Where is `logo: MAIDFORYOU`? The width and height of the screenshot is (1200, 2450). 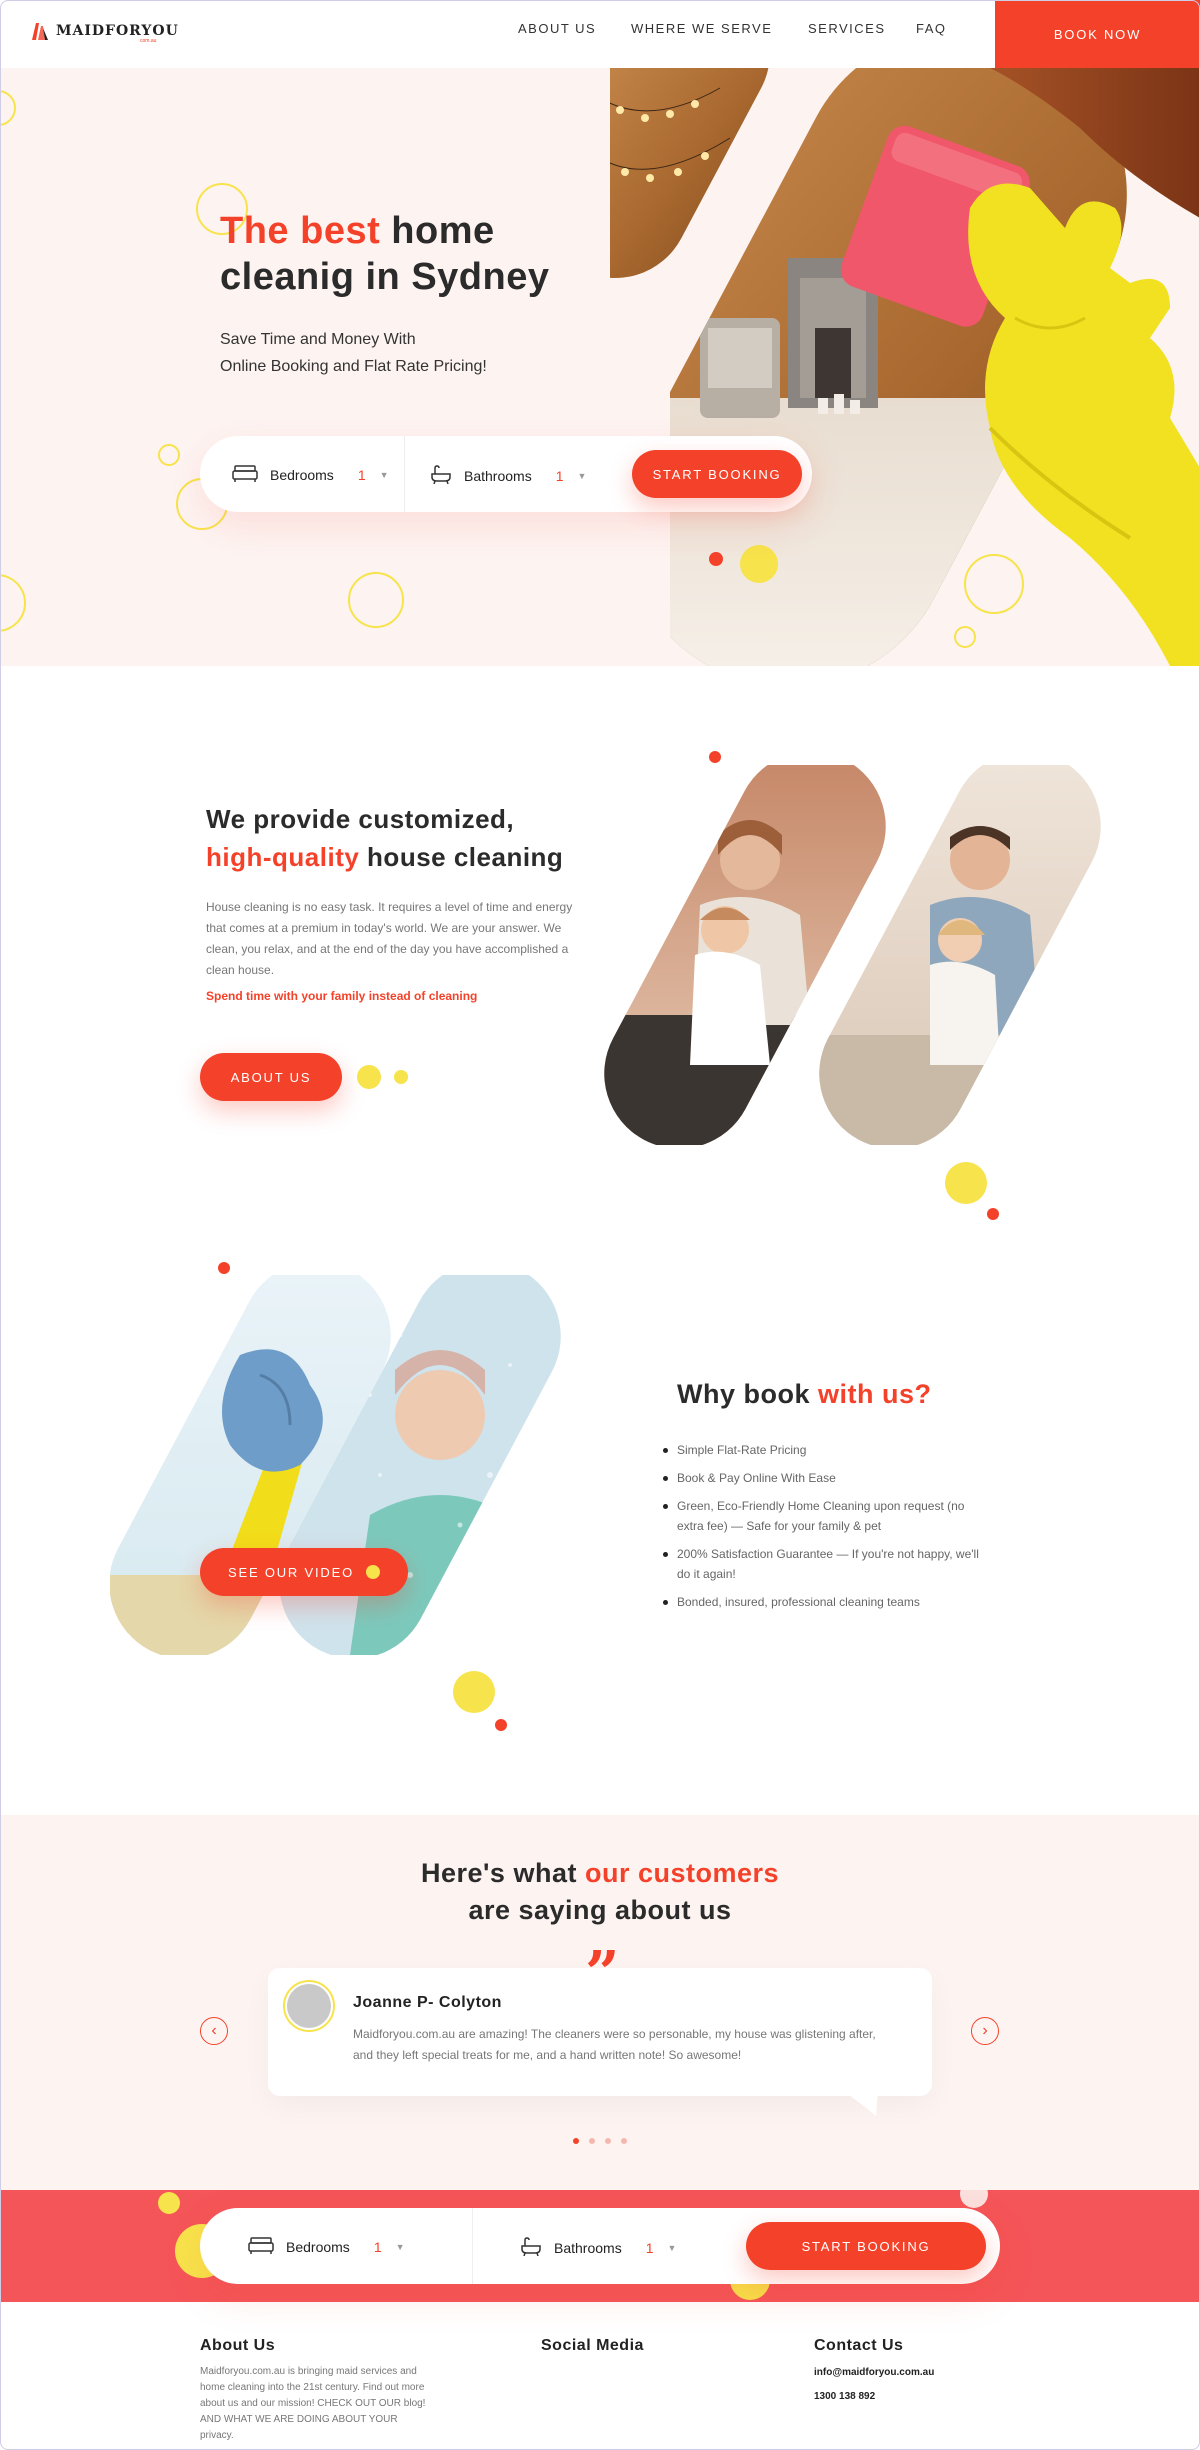
logo: MAIDFORYOU is located at coordinates (104, 31).